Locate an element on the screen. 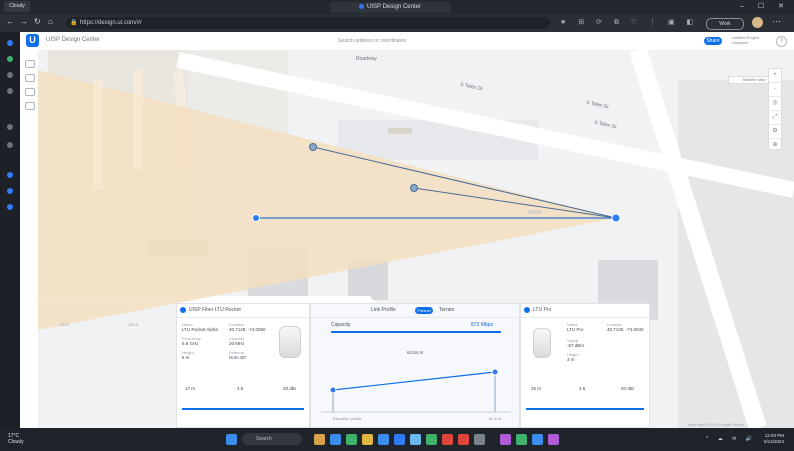  field: Location 40.7128, -74.0060 is located at coordinates (247, 327).